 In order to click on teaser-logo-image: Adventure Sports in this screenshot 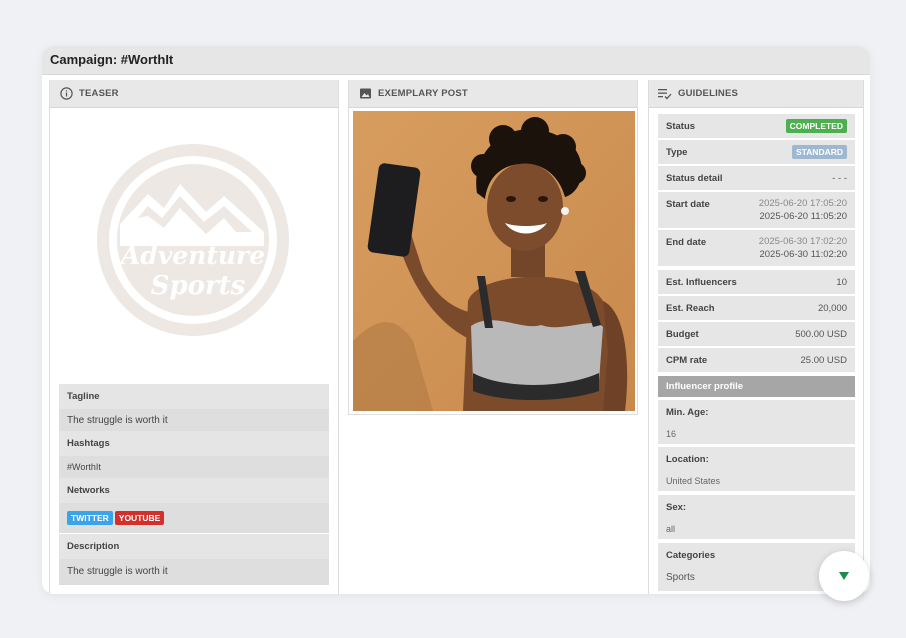, I will do `click(193, 243)`.